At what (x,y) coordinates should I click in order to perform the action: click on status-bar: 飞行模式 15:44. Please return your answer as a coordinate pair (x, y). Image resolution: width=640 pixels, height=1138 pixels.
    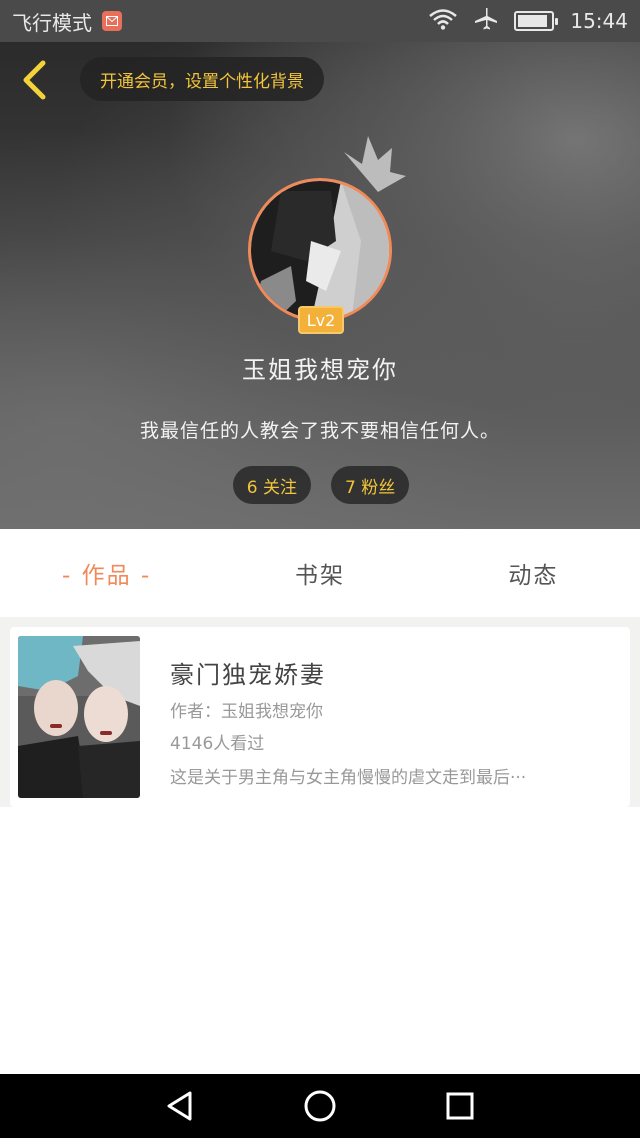
    Looking at the image, I should click on (320, 21).